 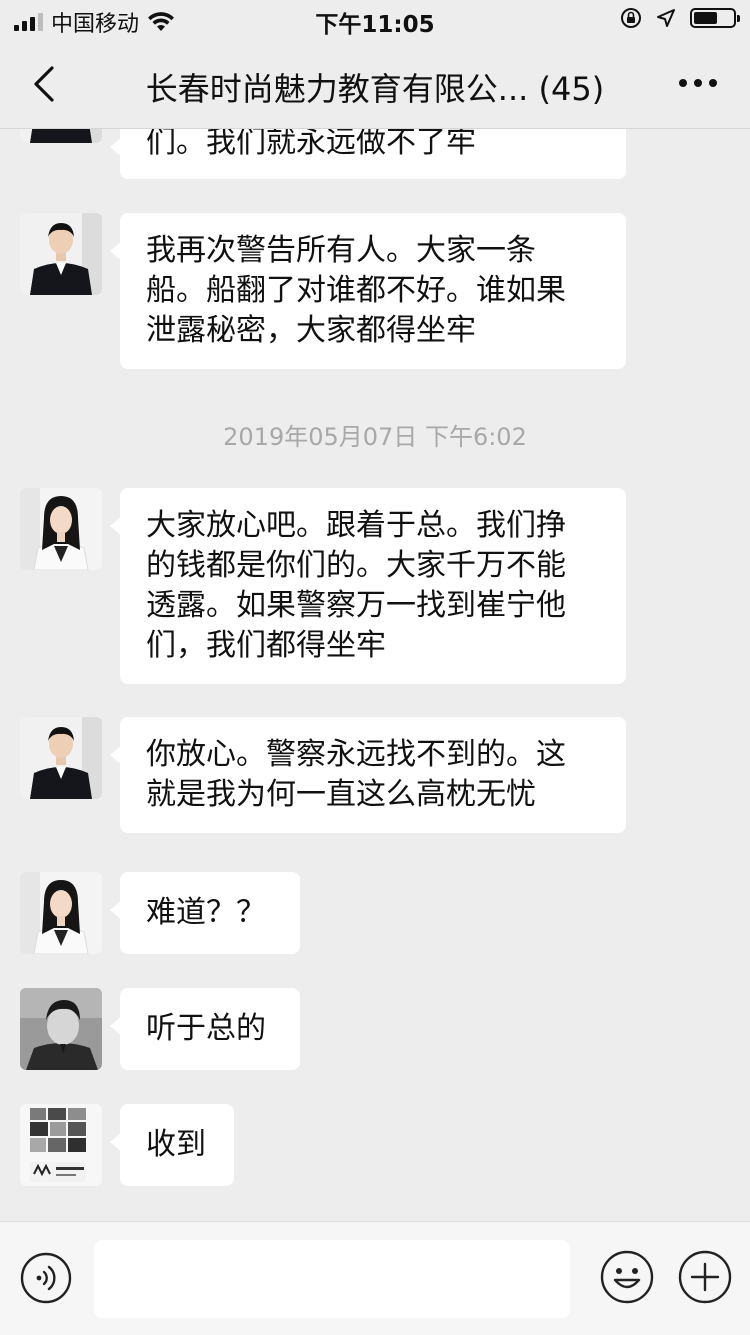 I want to click on message-bubble: 难道？？, so click(x=205, y=913).